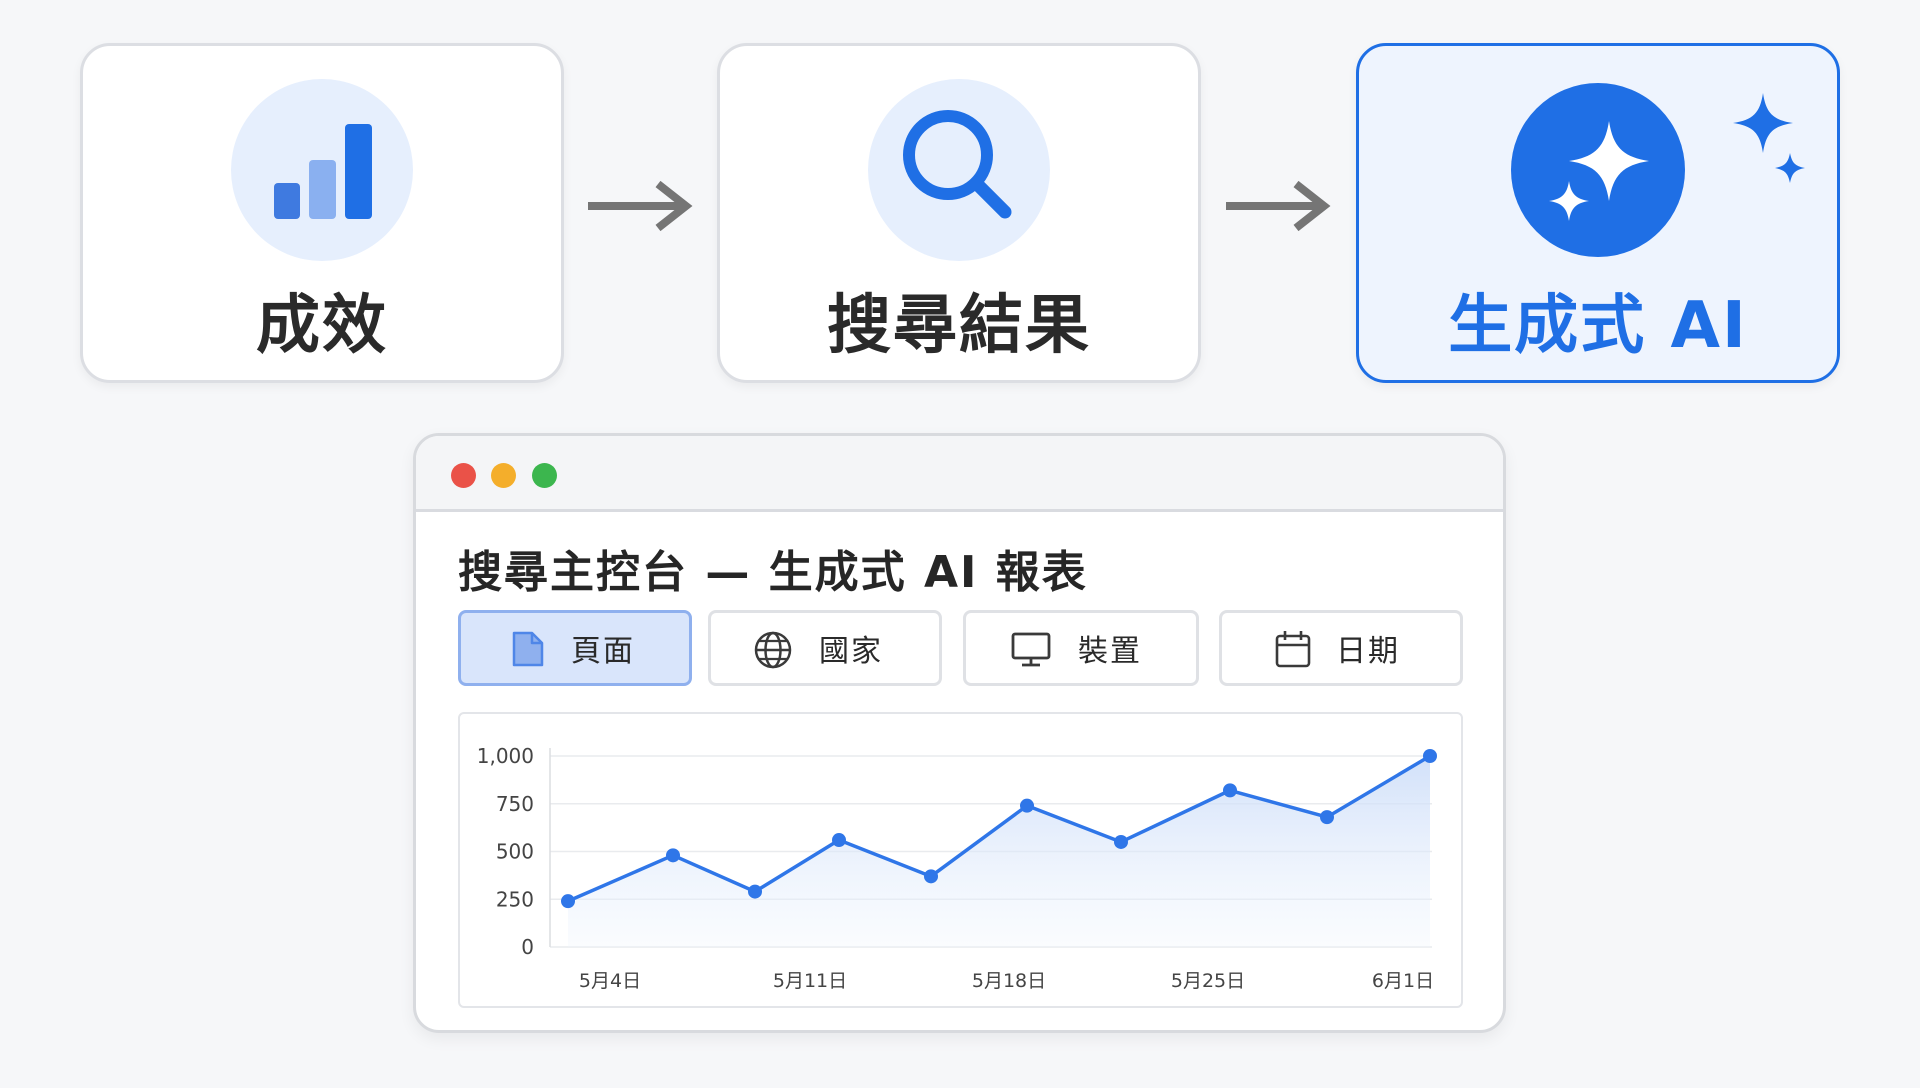  What do you see at coordinates (1208, 981) in the screenshot?
I see `x-tick-label: 5月25日` at bounding box center [1208, 981].